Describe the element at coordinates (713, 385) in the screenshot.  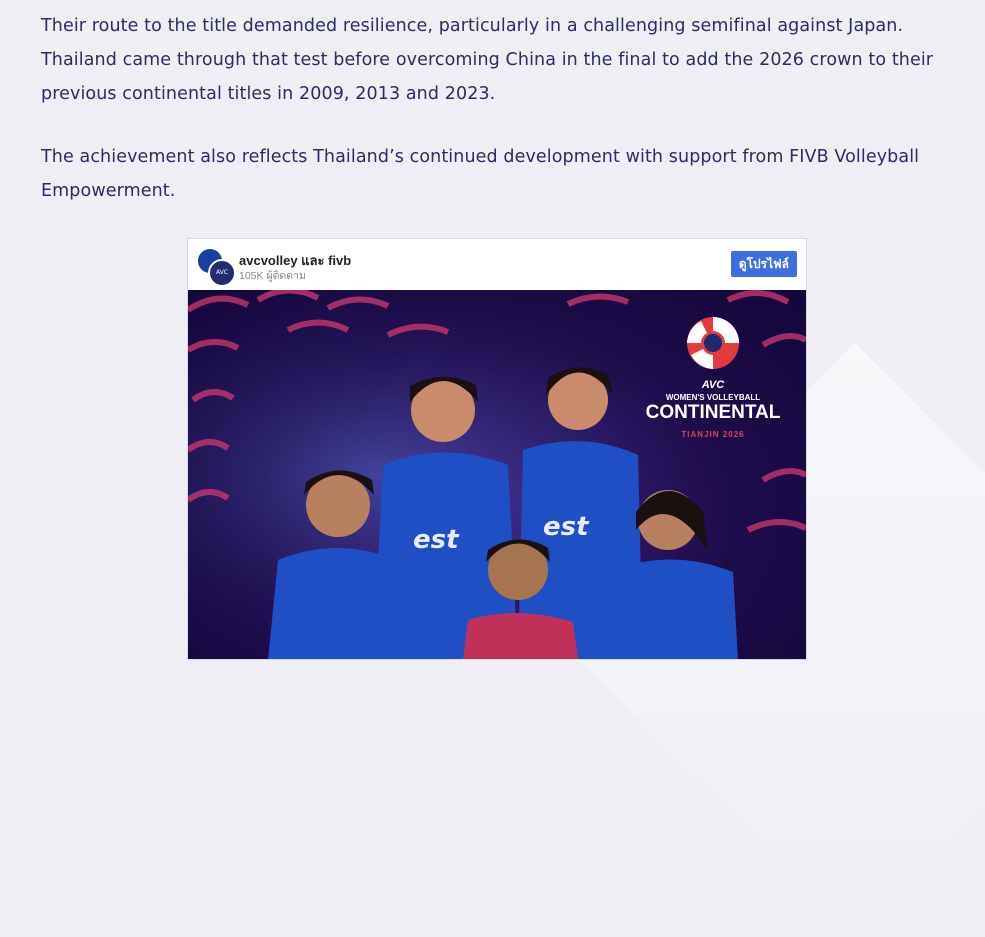
I see `logo-avc-text: AVC` at that location.